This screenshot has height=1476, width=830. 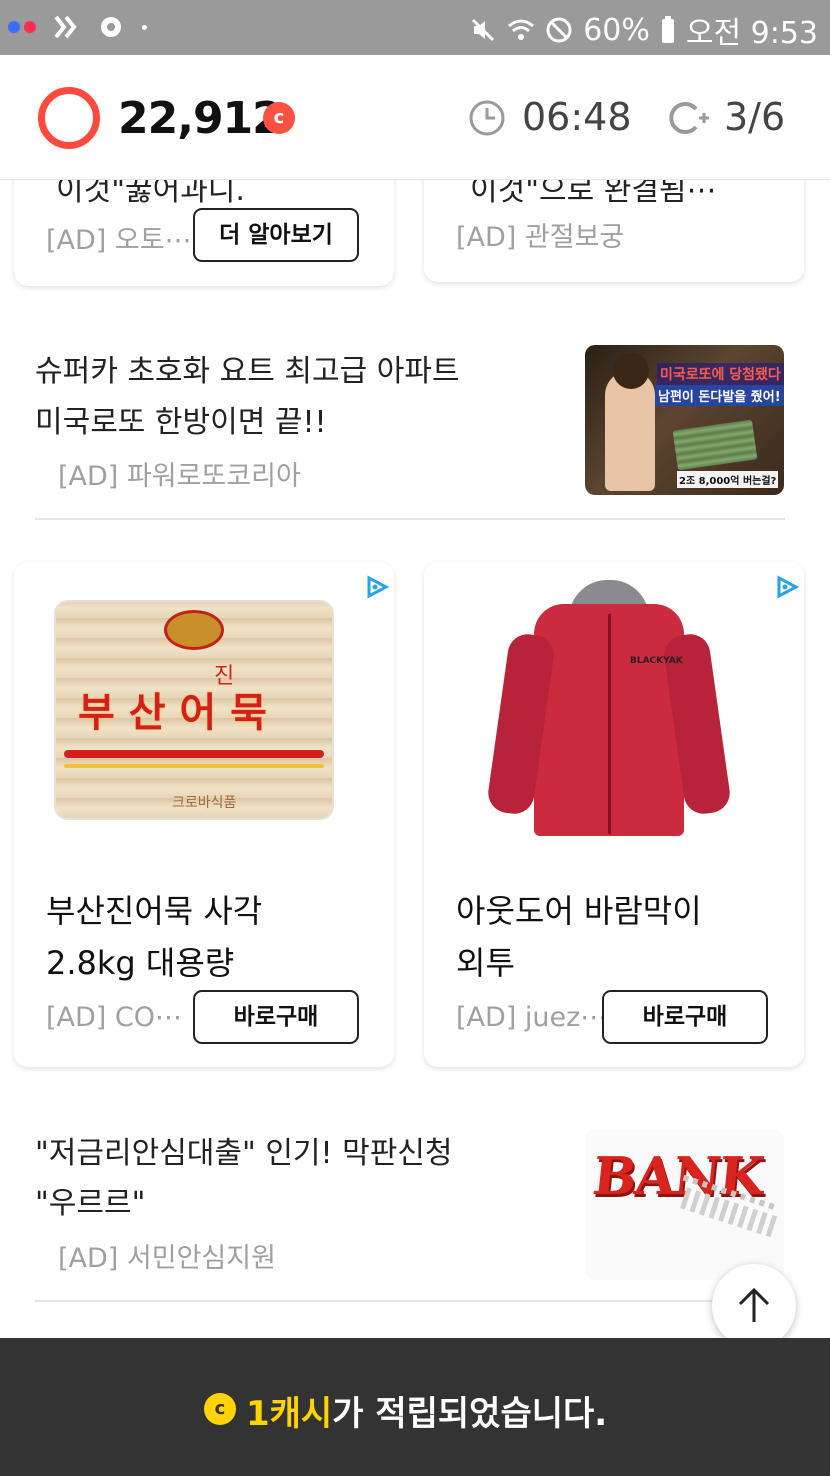 What do you see at coordinates (719, 395) in the screenshot?
I see `lotto-headline-2: 남편이 돈다발을 줬어!` at bounding box center [719, 395].